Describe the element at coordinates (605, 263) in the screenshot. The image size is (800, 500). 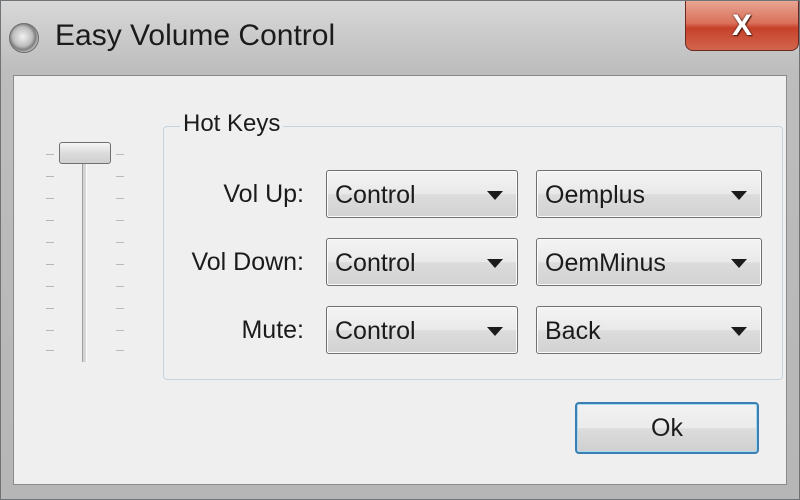
I see `vol-down-key-value: OemMinus` at that location.